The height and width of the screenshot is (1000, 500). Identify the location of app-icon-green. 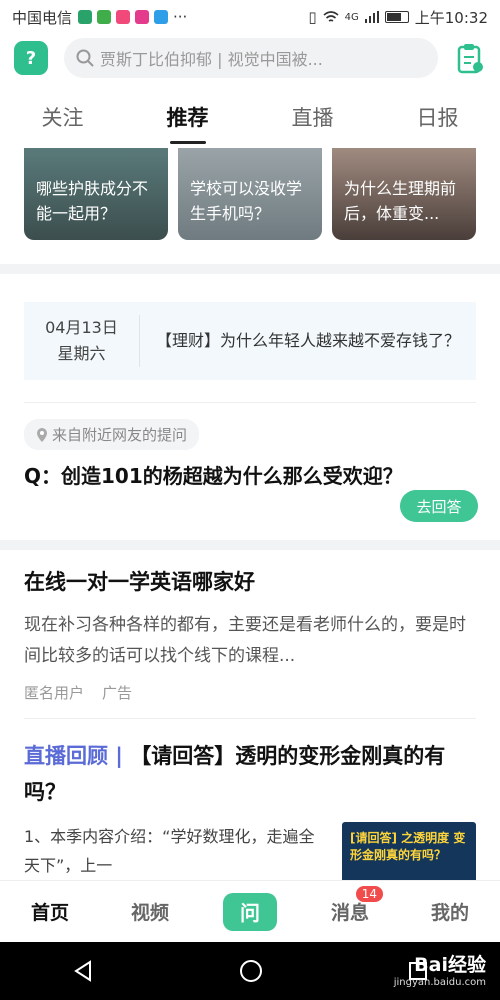
(104, 17).